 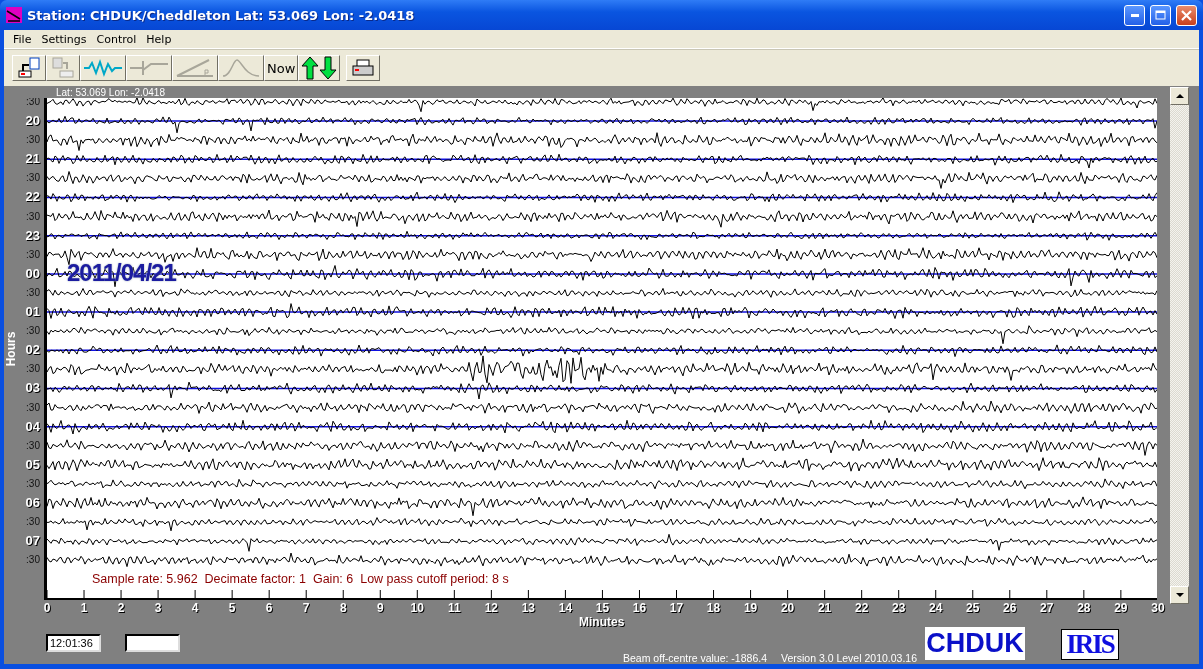 I want to click on tick-label: 14, so click(x=565, y=608).